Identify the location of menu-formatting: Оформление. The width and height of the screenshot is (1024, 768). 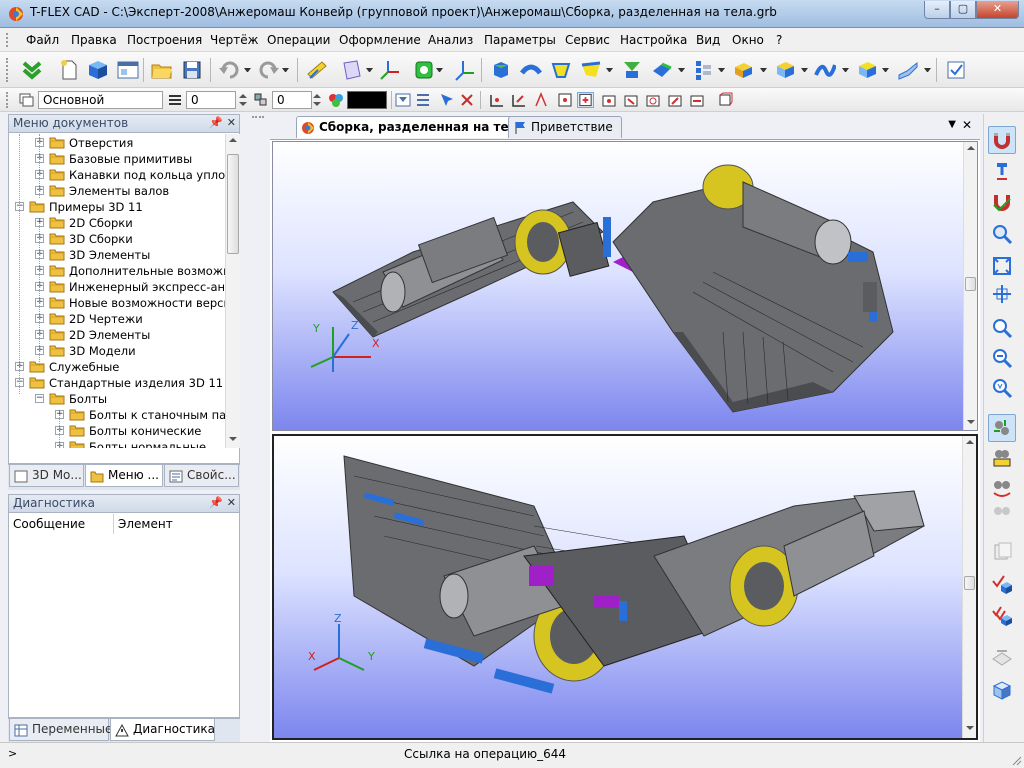
(380, 40).